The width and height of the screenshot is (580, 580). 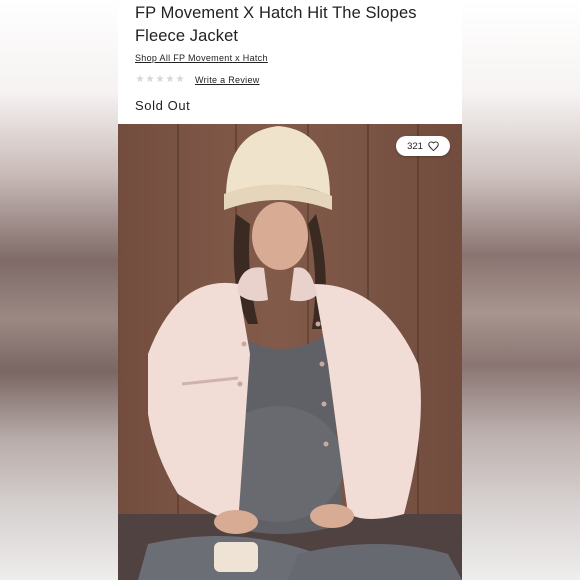 What do you see at coordinates (415, 146) in the screenshot?
I see `like-count: 321` at bounding box center [415, 146].